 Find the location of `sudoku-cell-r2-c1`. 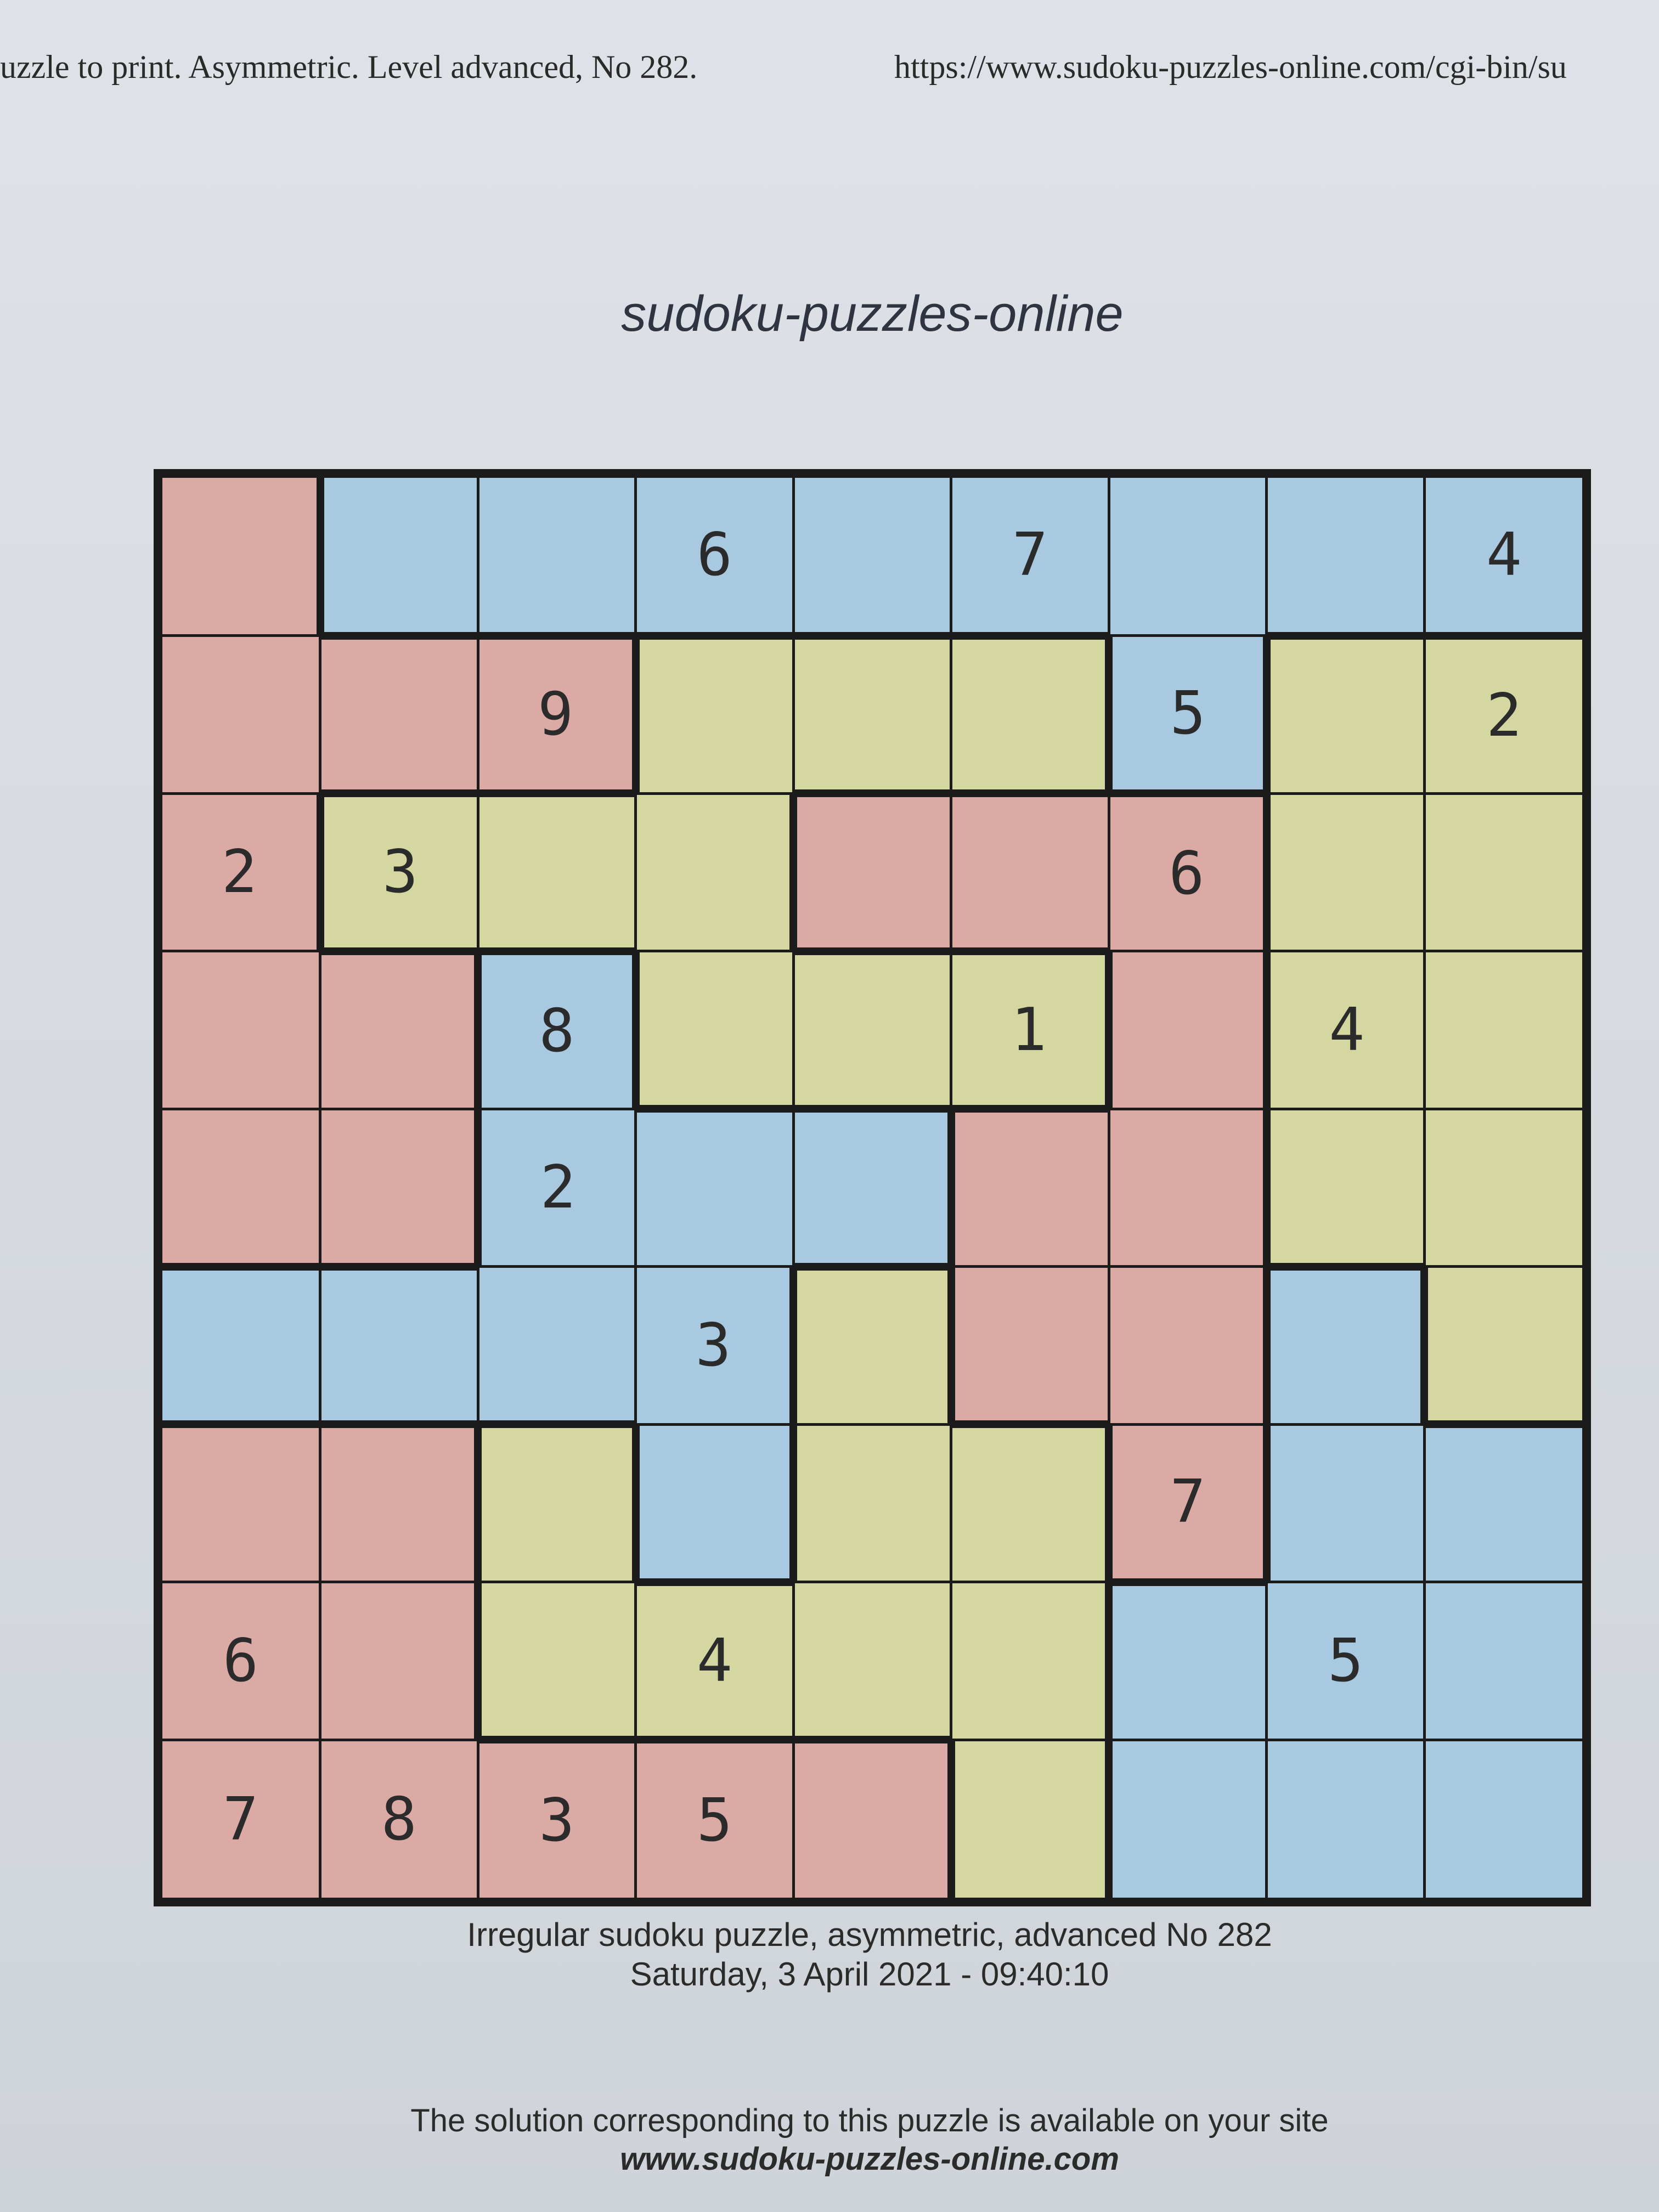

sudoku-cell-r2-c1 is located at coordinates (241, 715).